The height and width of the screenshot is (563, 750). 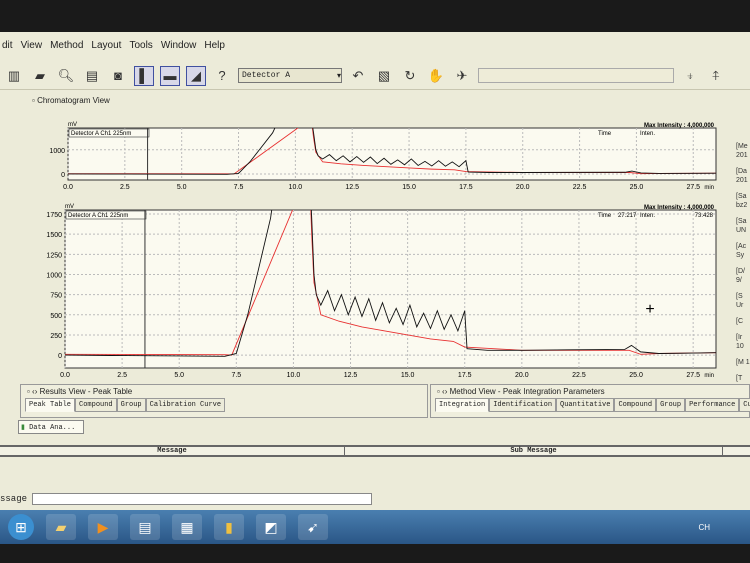 I want to click on message-label: ssage, so click(x=14, y=499).